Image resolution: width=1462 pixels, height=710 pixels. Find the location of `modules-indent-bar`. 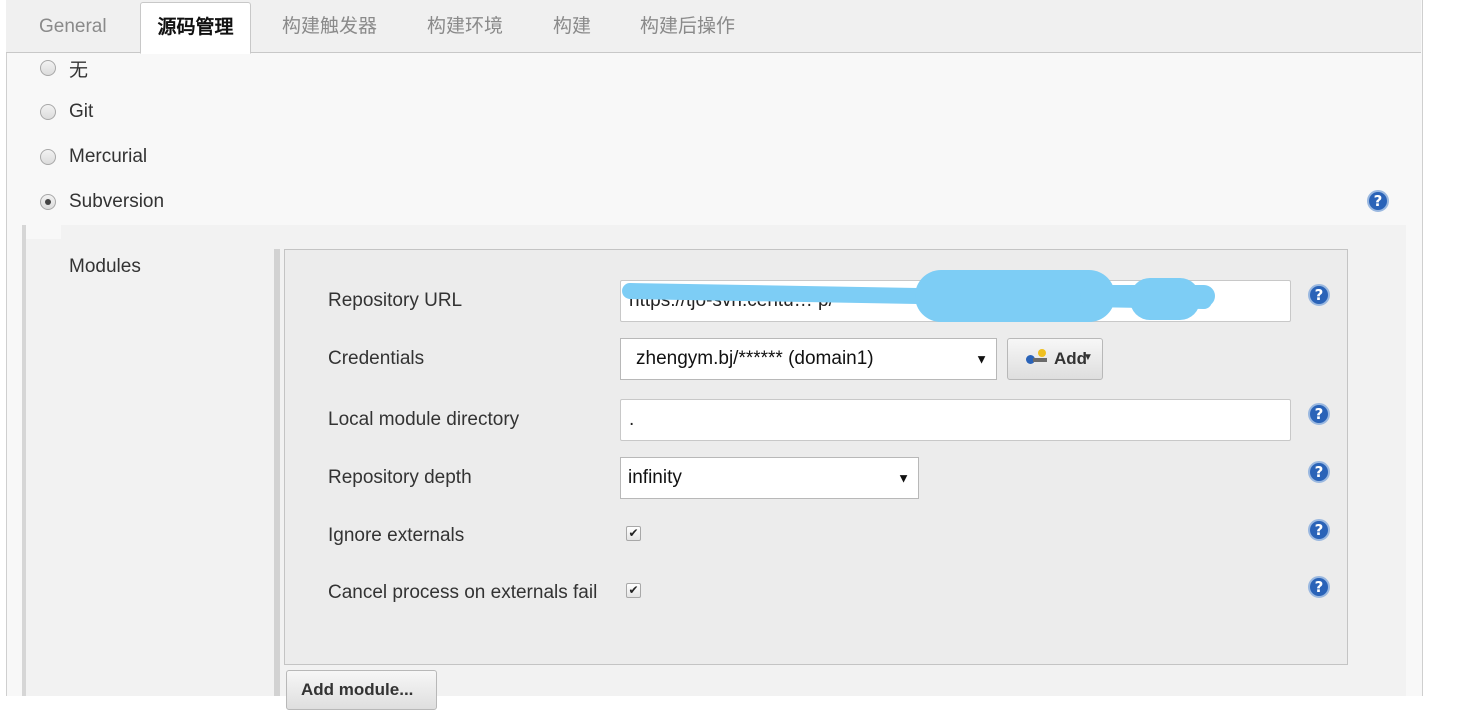

modules-indent-bar is located at coordinates (277, 472).